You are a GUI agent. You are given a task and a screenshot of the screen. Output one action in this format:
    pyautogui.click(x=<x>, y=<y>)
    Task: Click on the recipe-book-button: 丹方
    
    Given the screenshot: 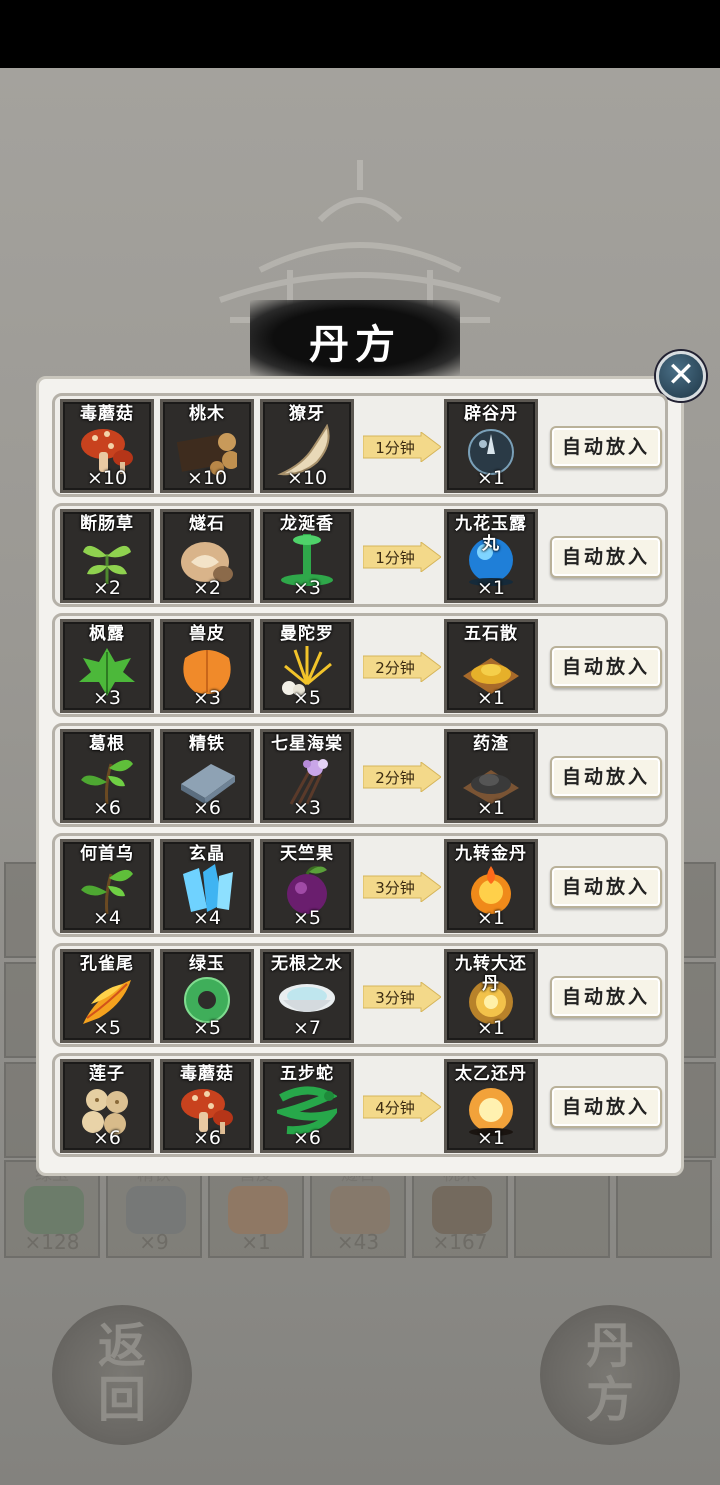 What is the action you would take?
    pyautogui.click(x=610, y=1375)
    